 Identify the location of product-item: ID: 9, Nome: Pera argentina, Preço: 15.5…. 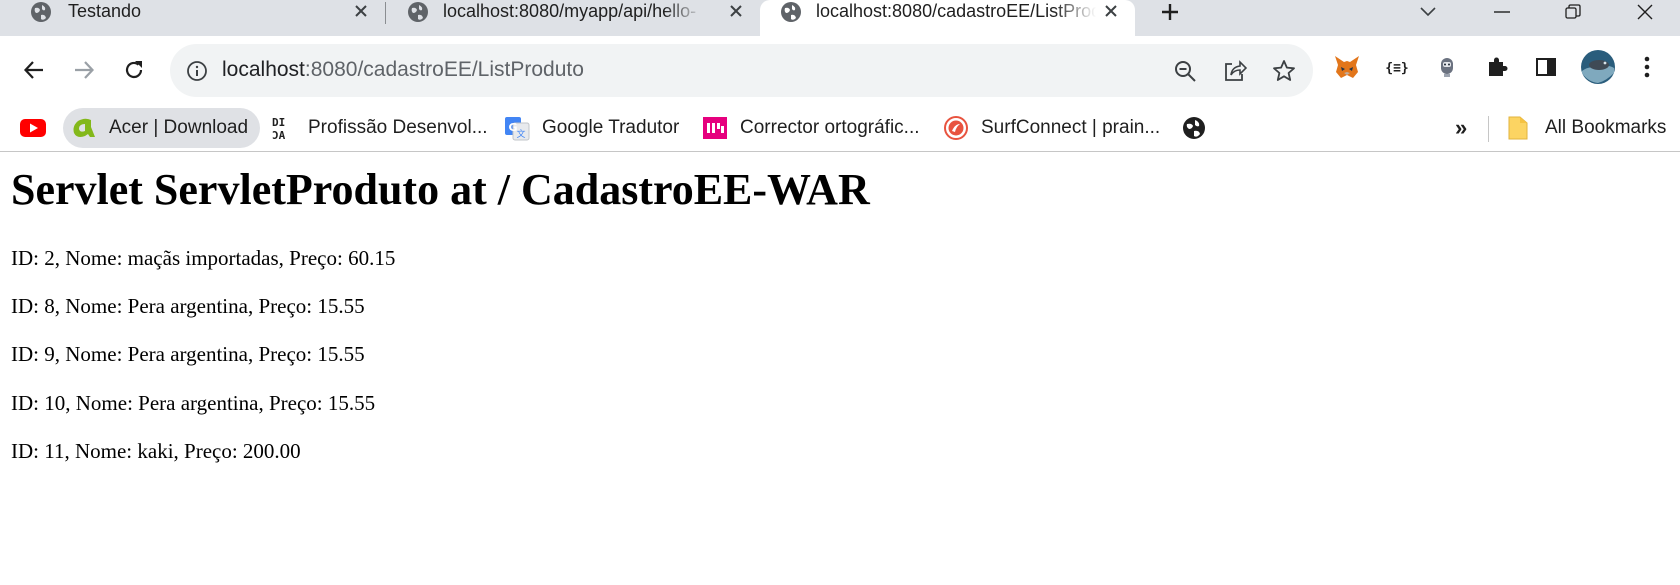
(188, 354).